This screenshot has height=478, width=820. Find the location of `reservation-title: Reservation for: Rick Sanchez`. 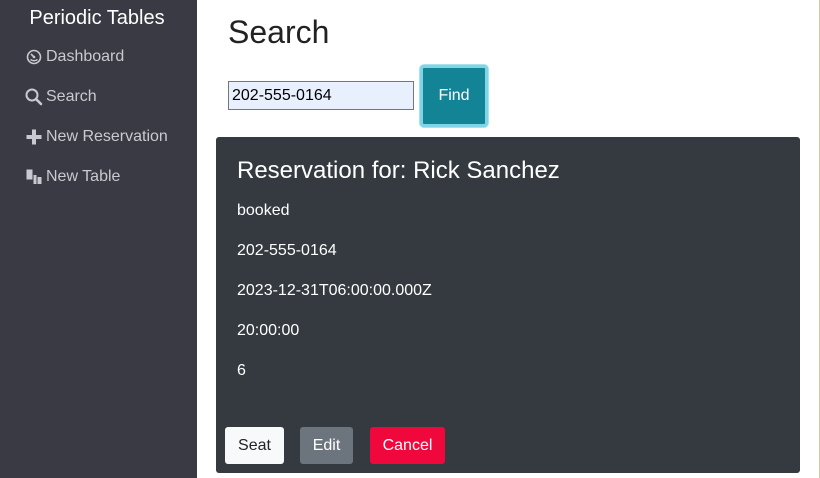

reservation-title: Reservation for: Rick Sanchez is located at coordinates (398, 170).